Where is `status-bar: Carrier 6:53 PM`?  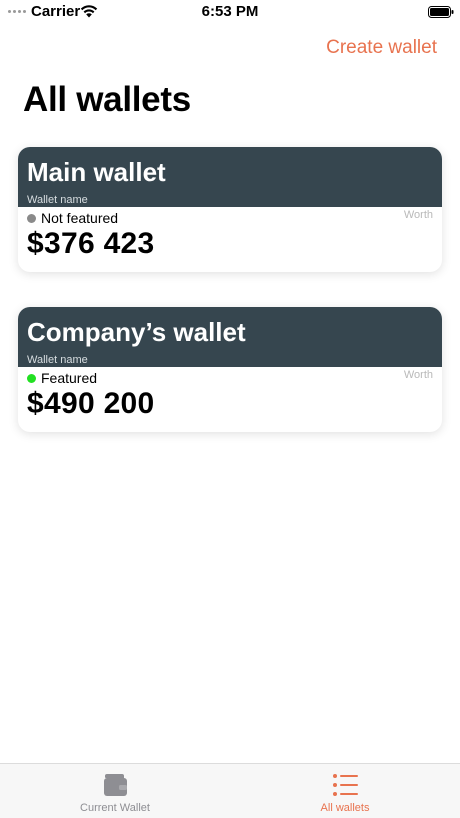
status-bar: Carrier 6:53 PM is located at coordinates (230, 12).